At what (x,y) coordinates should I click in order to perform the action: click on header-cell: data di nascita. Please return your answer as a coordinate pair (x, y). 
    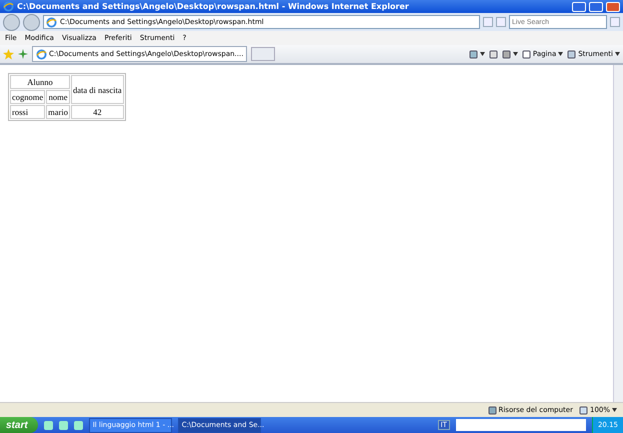
    Looking at the image, I should click on (97, 89).